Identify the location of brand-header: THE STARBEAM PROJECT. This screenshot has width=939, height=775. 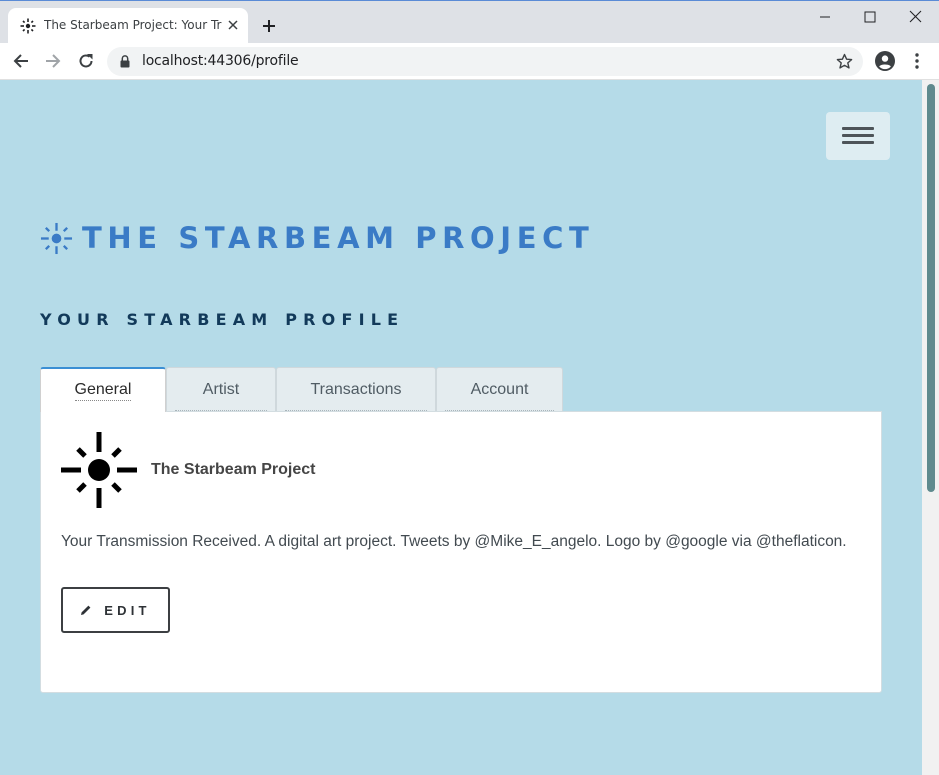
(317, 238).